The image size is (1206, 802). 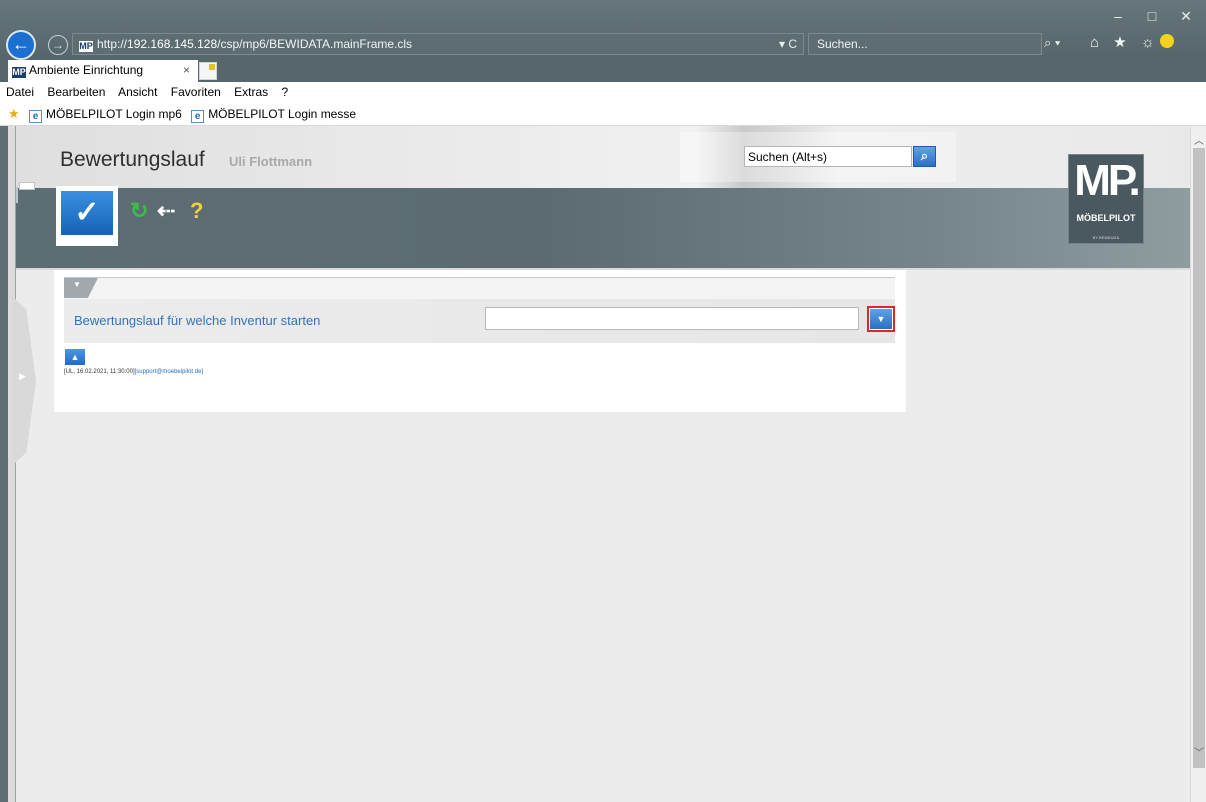 What do you see at coordinates (19, 72) in the screenshot?
I see `tab-favicon-icon: MP` at bounding box center [19, 72].